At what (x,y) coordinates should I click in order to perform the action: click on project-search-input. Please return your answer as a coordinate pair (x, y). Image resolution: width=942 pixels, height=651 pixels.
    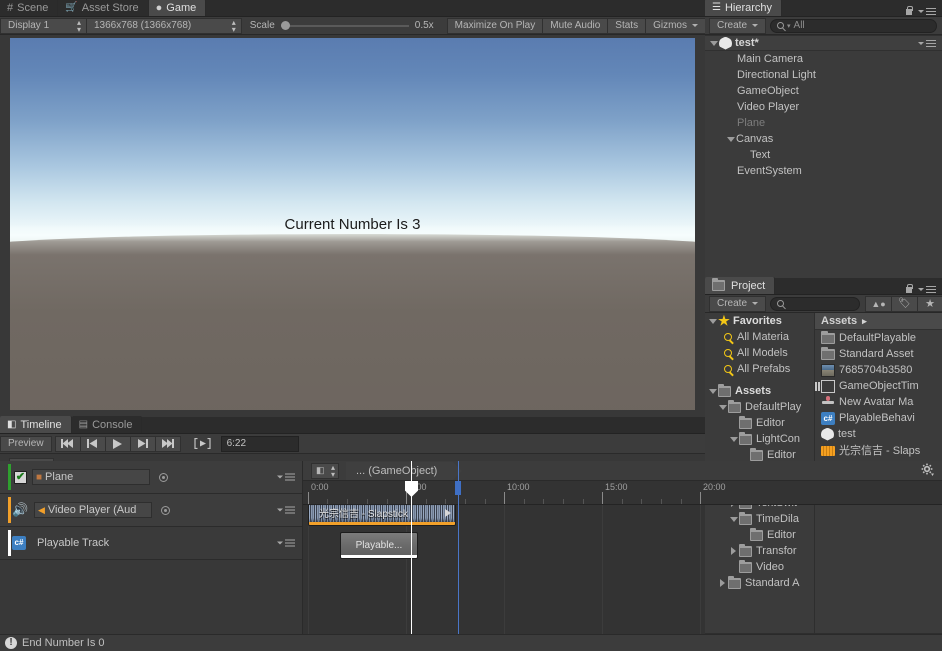
    Looking at the image, I should click on (815, 303).